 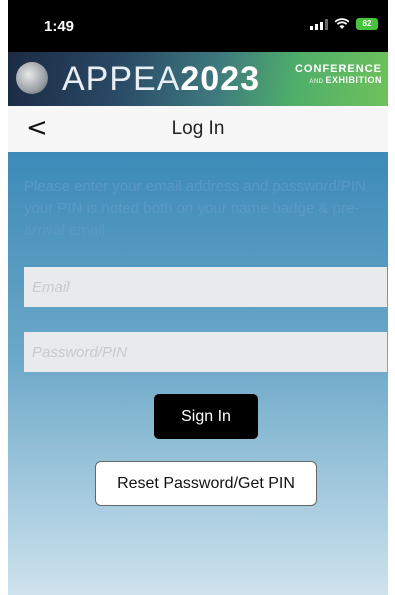 What do you see at coordinates (198, 26) in the screenshot?
I see `status-bar: 1:49 82` at bounding box center [198, 26].